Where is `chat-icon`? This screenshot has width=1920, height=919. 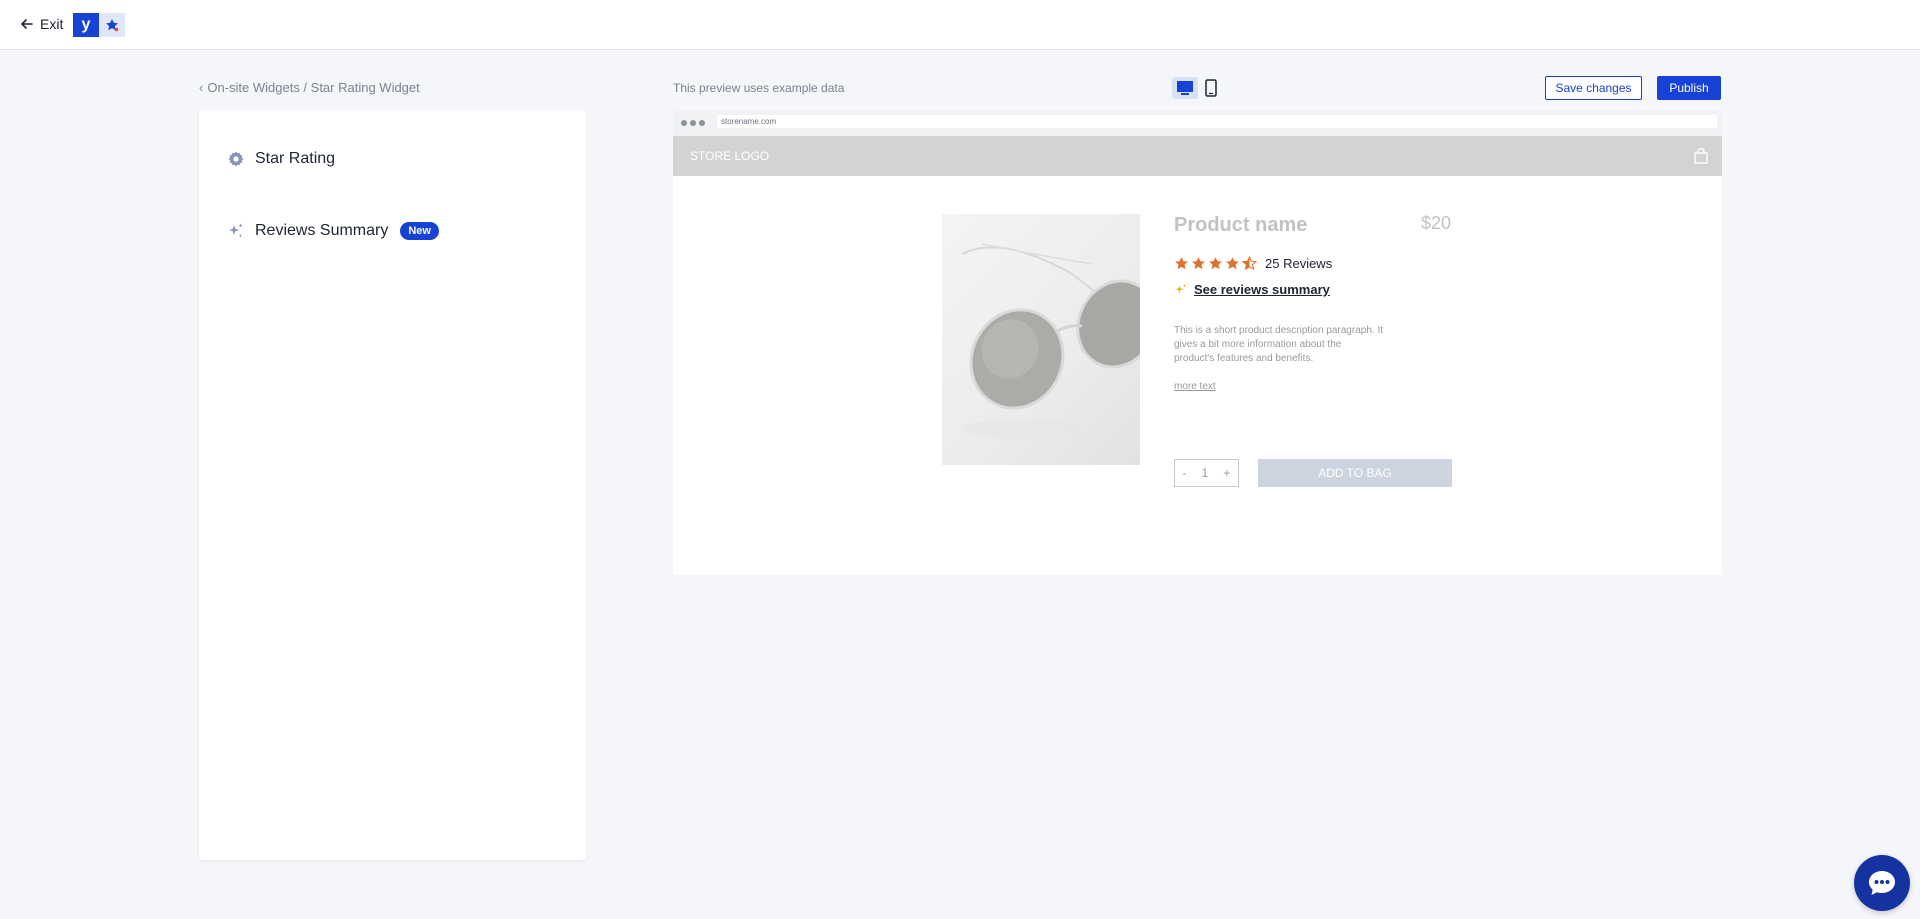
chat-icon is located at coordinates (1882, 883).